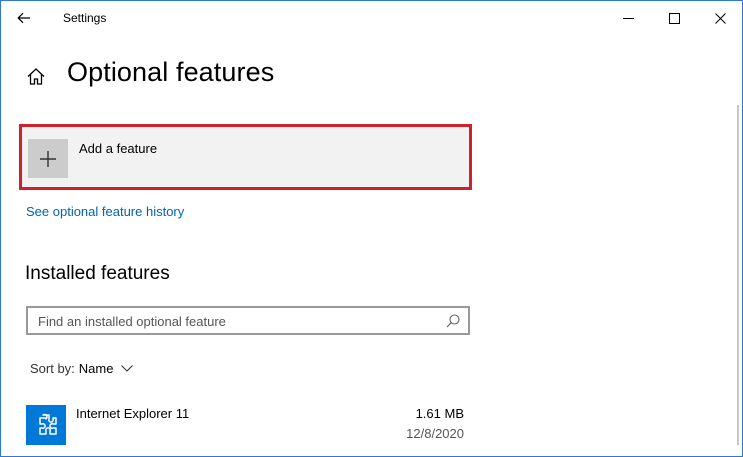  I want to click on plus-icon, so click(48, 158).